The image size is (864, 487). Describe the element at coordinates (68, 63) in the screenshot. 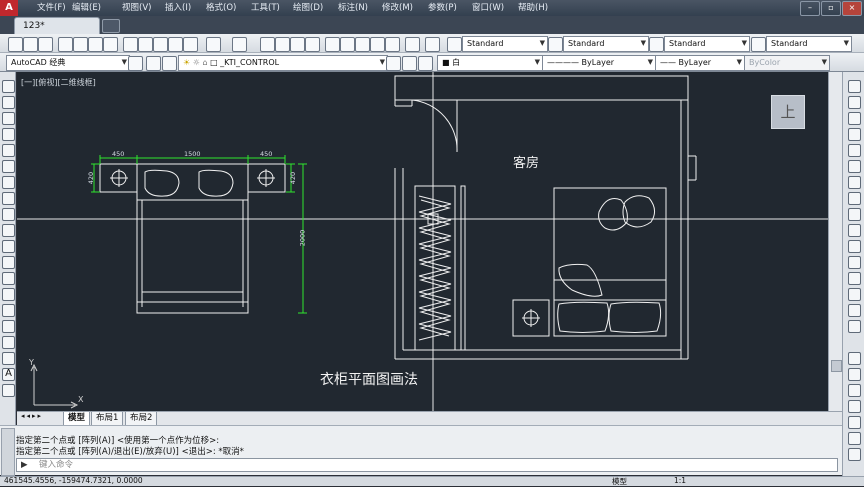

I see `workspace-select: AutoCAD 经典 ▼` at that location.